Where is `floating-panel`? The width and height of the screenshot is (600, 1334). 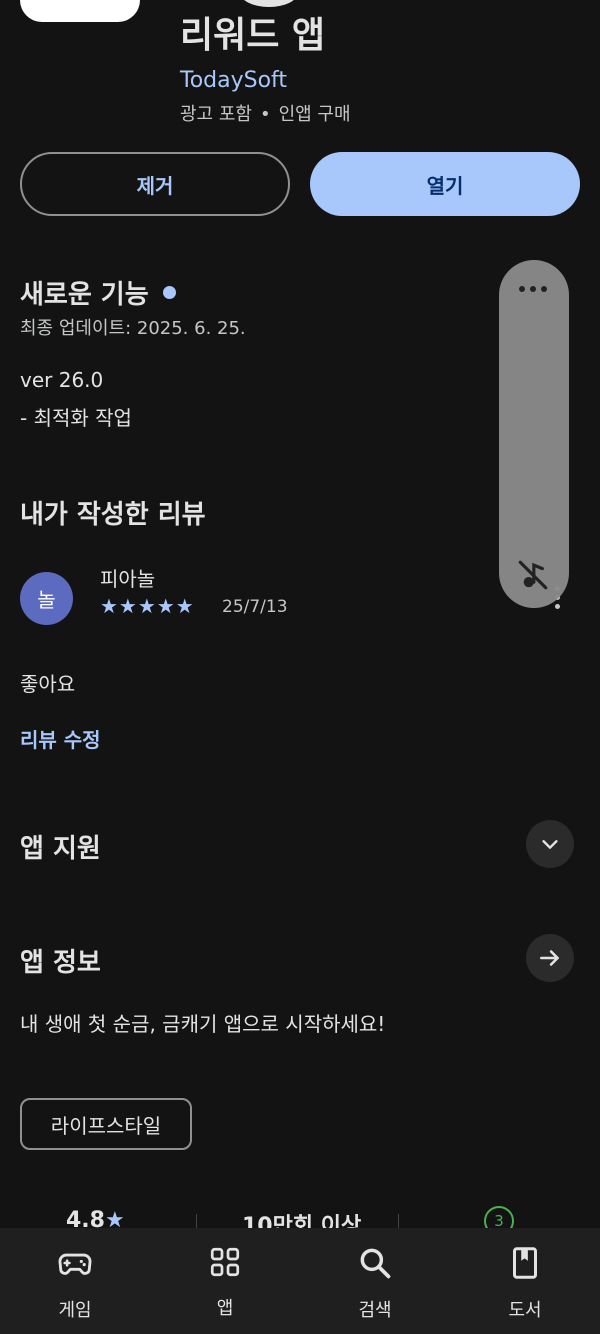 floating-panel is located at coordinates (534, 434).